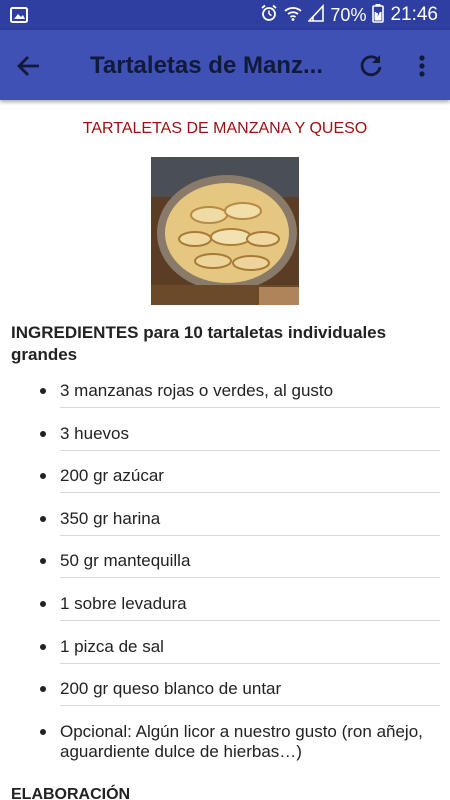  I want to click on list-item: 3 manzanas rojas o verdes, al gusto, so click(225, 396).